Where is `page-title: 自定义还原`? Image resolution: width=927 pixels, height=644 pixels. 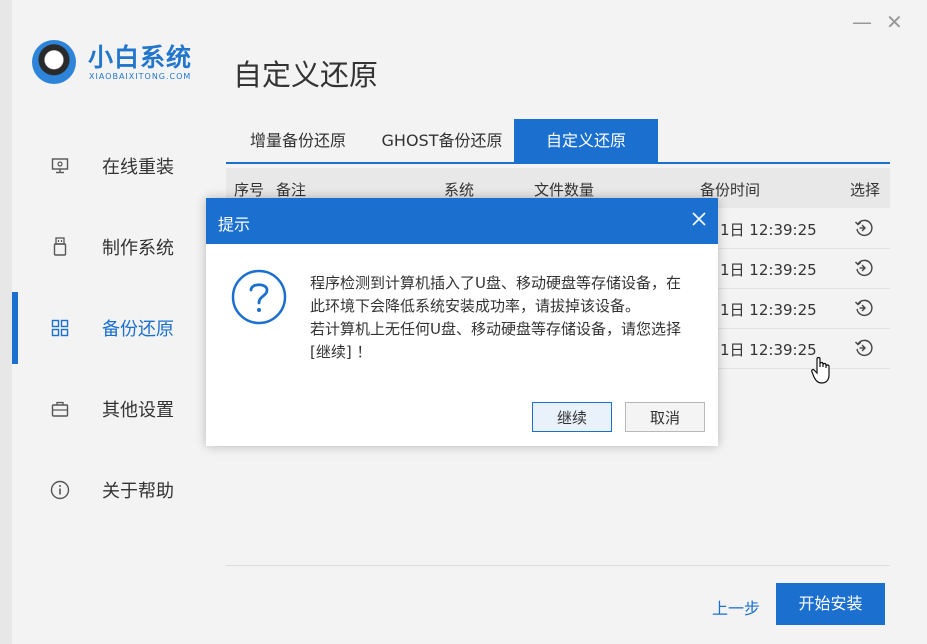
page-title: 自定义还原 is located at coordinates (306, 75).